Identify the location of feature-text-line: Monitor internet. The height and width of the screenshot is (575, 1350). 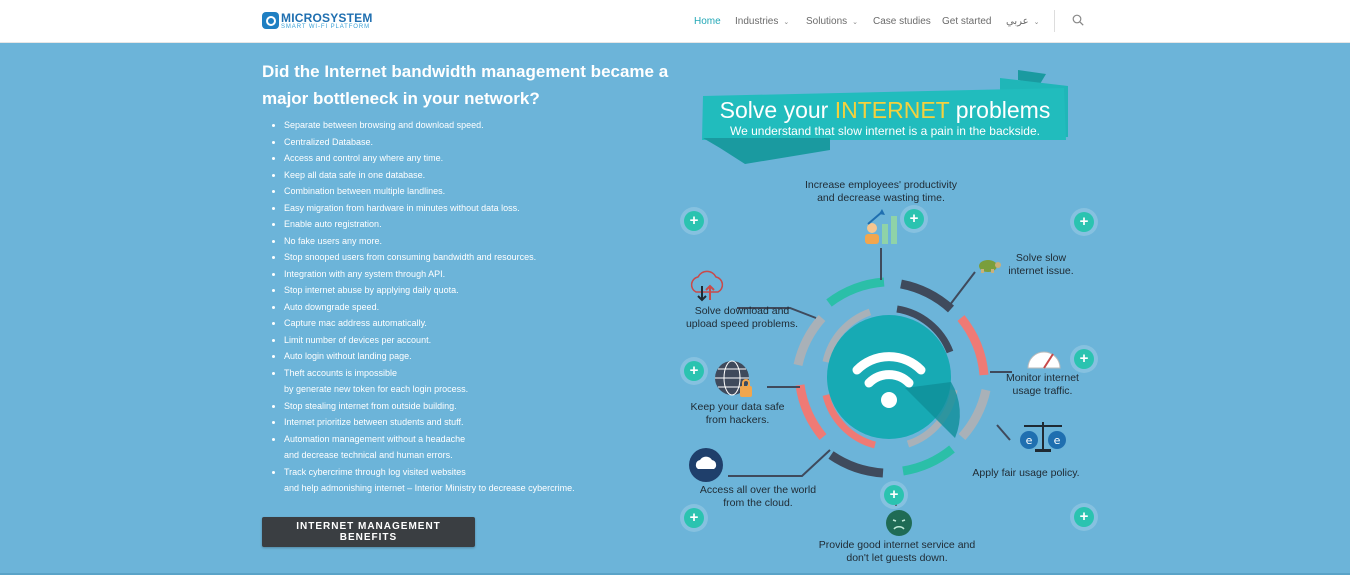
(1042, 378).